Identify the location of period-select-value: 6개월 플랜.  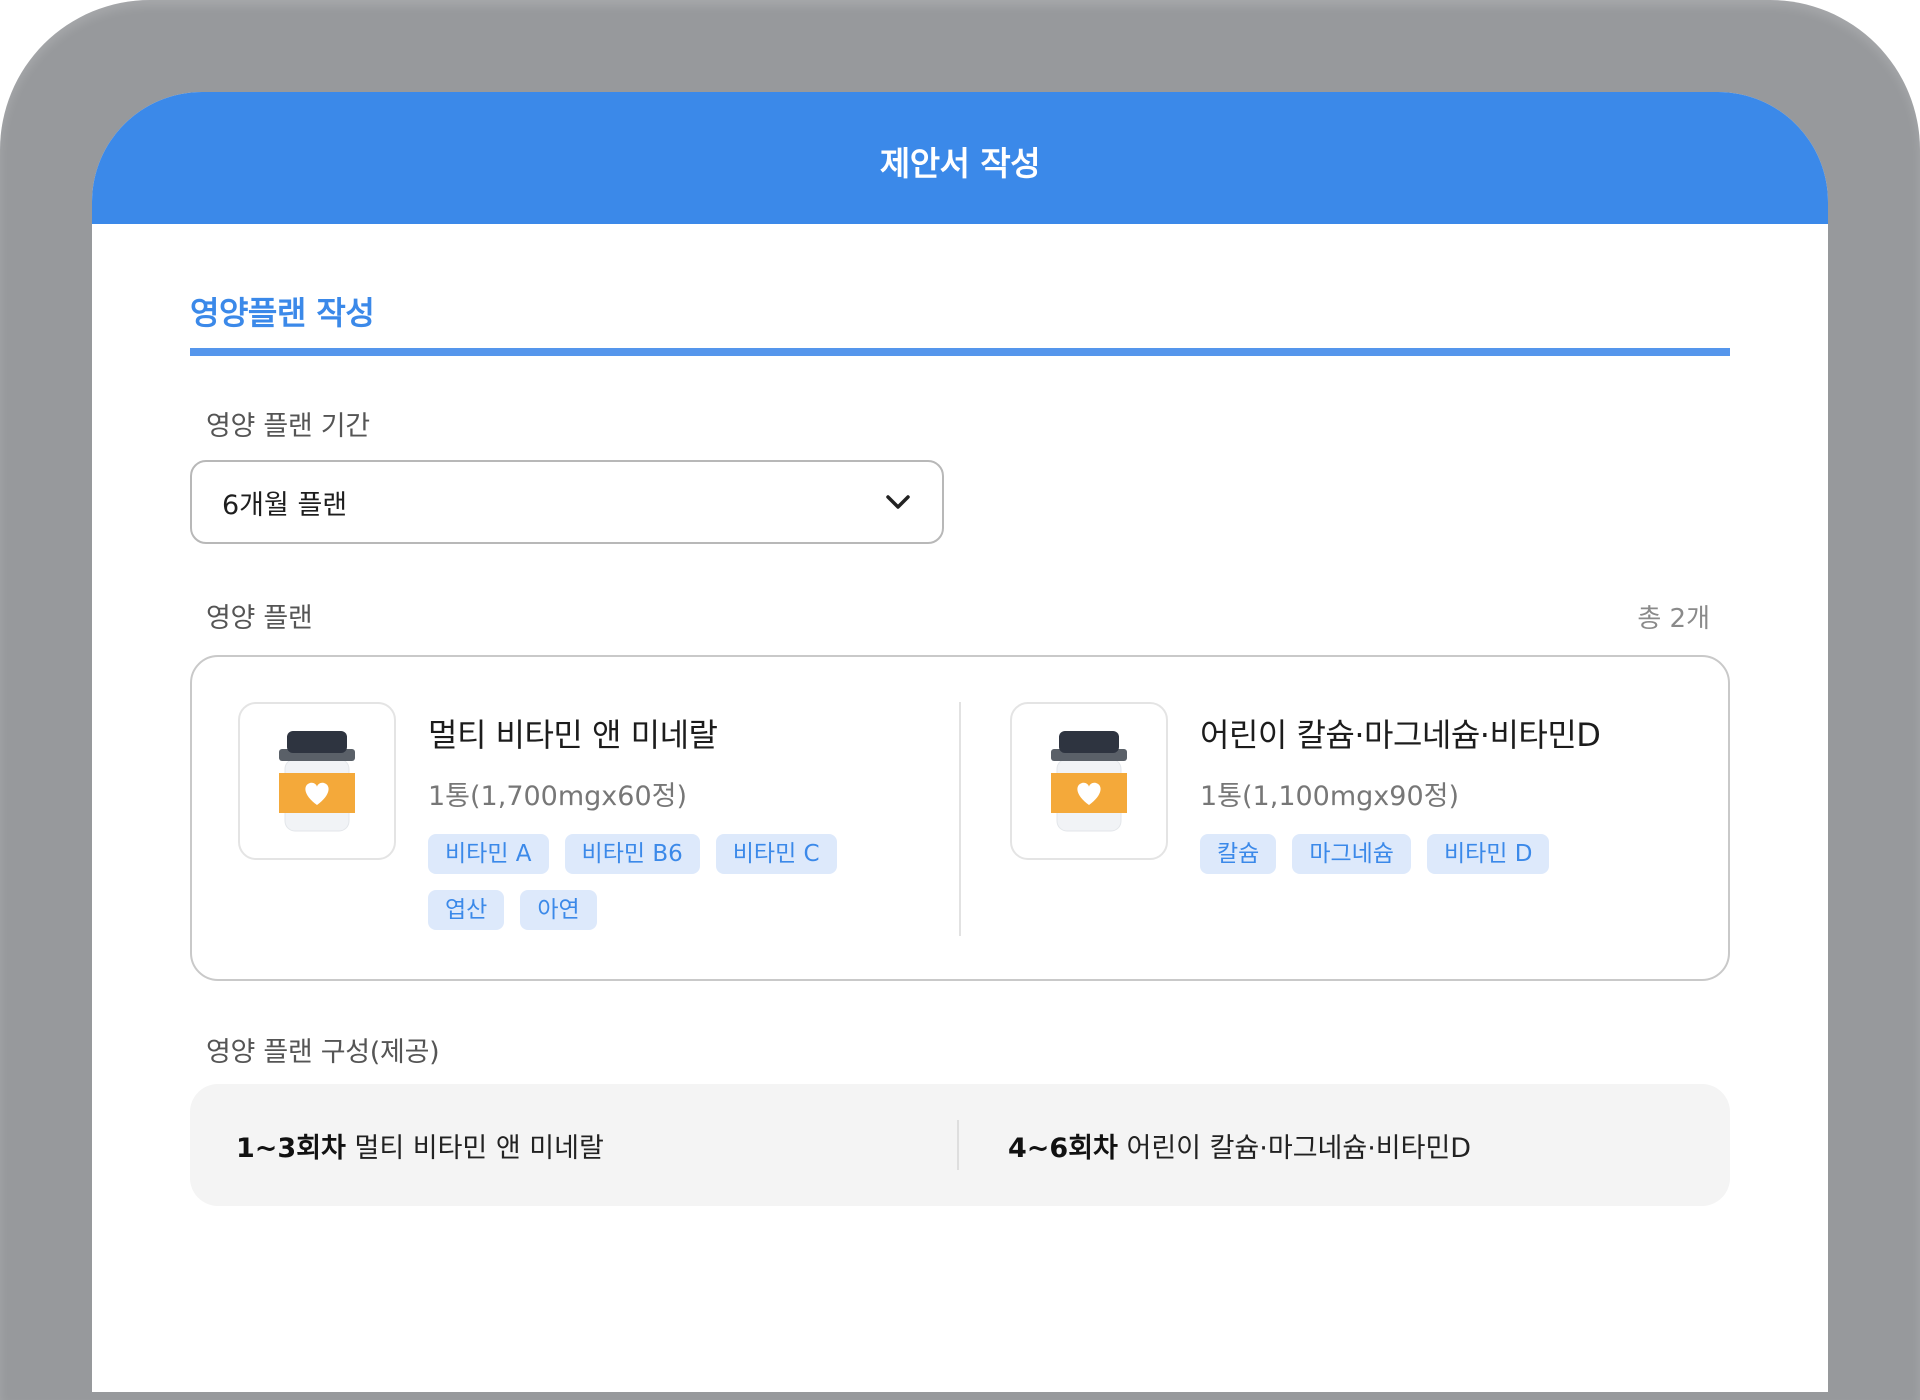
(285, 505).